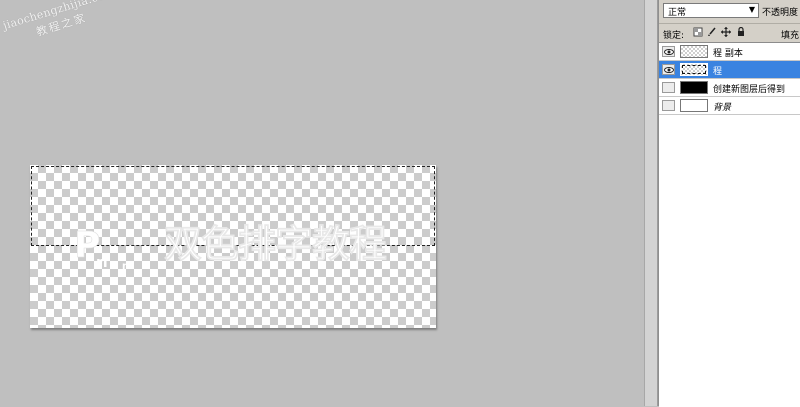 Image resolution: width=800 pixels, height=407 pixels. I want to click on layer-row: 背景, so click(729, 106).